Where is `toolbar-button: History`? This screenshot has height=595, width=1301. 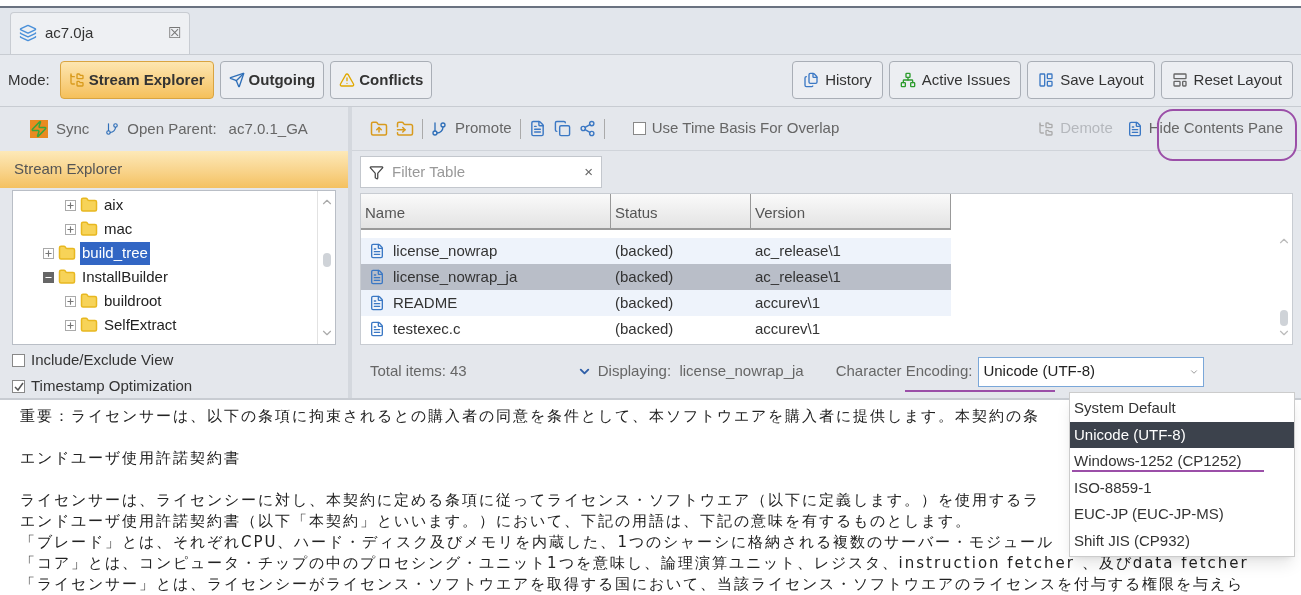
toolbar-button: History is located at coordinates (837, 80).